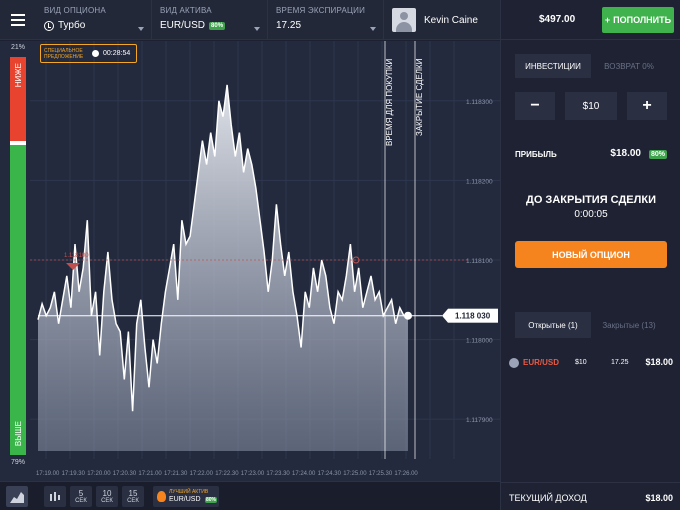  I want to click on special-offer: СПЕЦИАЛЬНОЕ ПРЕДЛОЖЕНИЕ 00:28:54, so click(88, 53).